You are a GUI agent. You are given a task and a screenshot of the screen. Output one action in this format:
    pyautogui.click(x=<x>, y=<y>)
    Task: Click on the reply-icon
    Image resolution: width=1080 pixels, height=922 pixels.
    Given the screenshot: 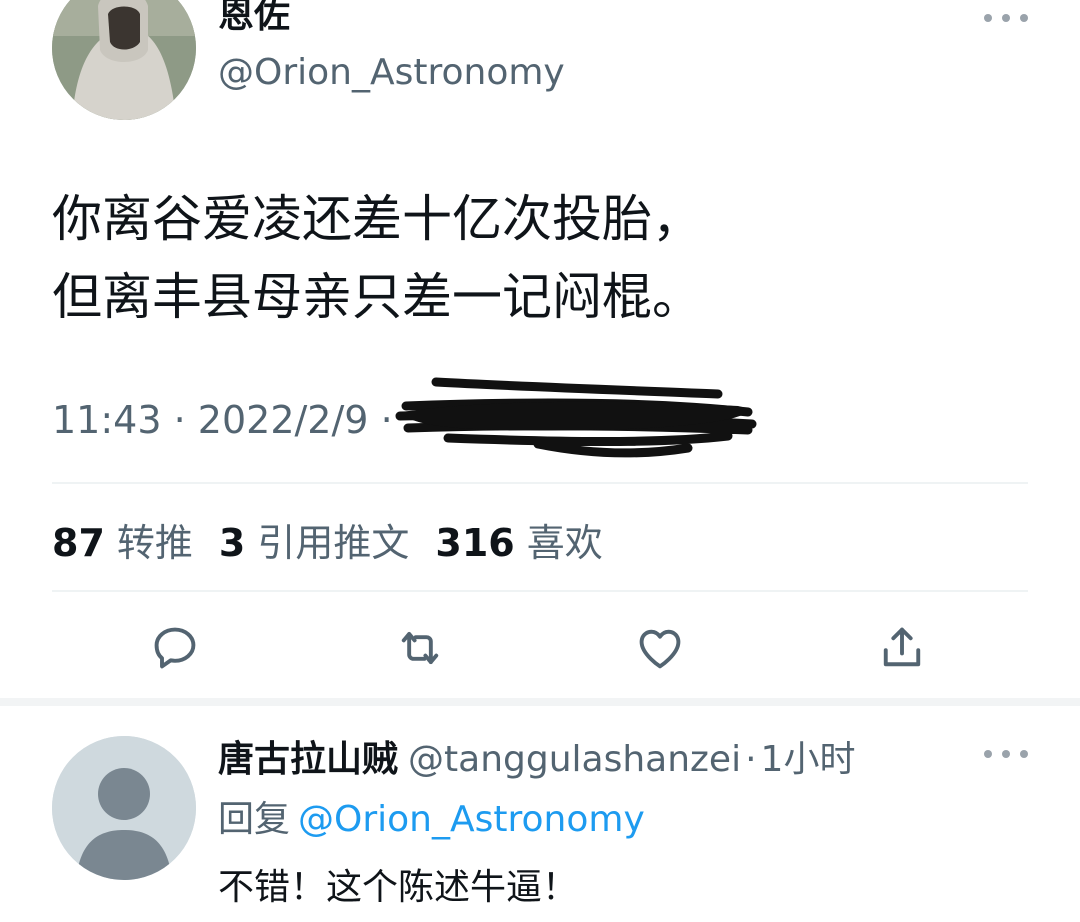 What is the action you would take?
    pyautogui.click(x=175, y=648)
    